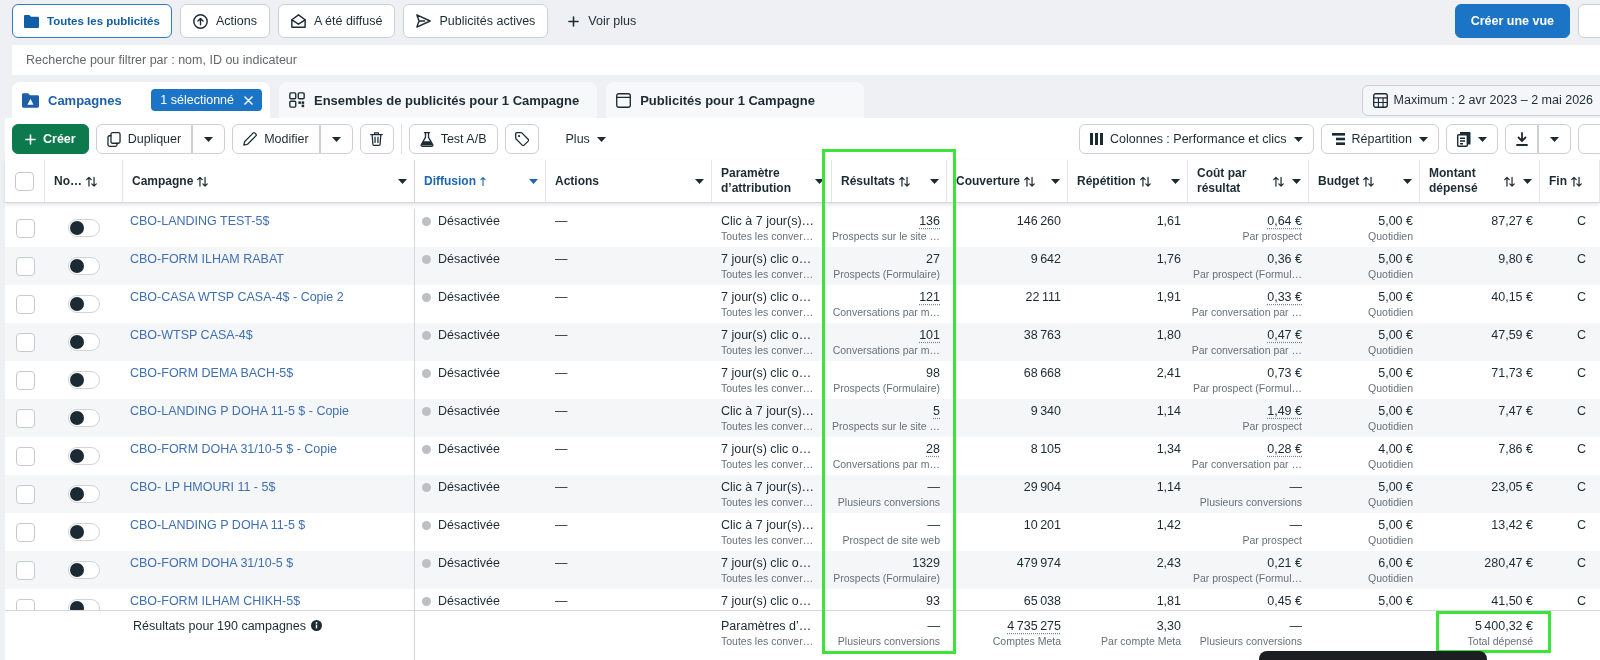  What do you see at coordinates (1295, 487) in the screenshot?
I see `cost-per-result: —` at bounding box center [1295, 487].